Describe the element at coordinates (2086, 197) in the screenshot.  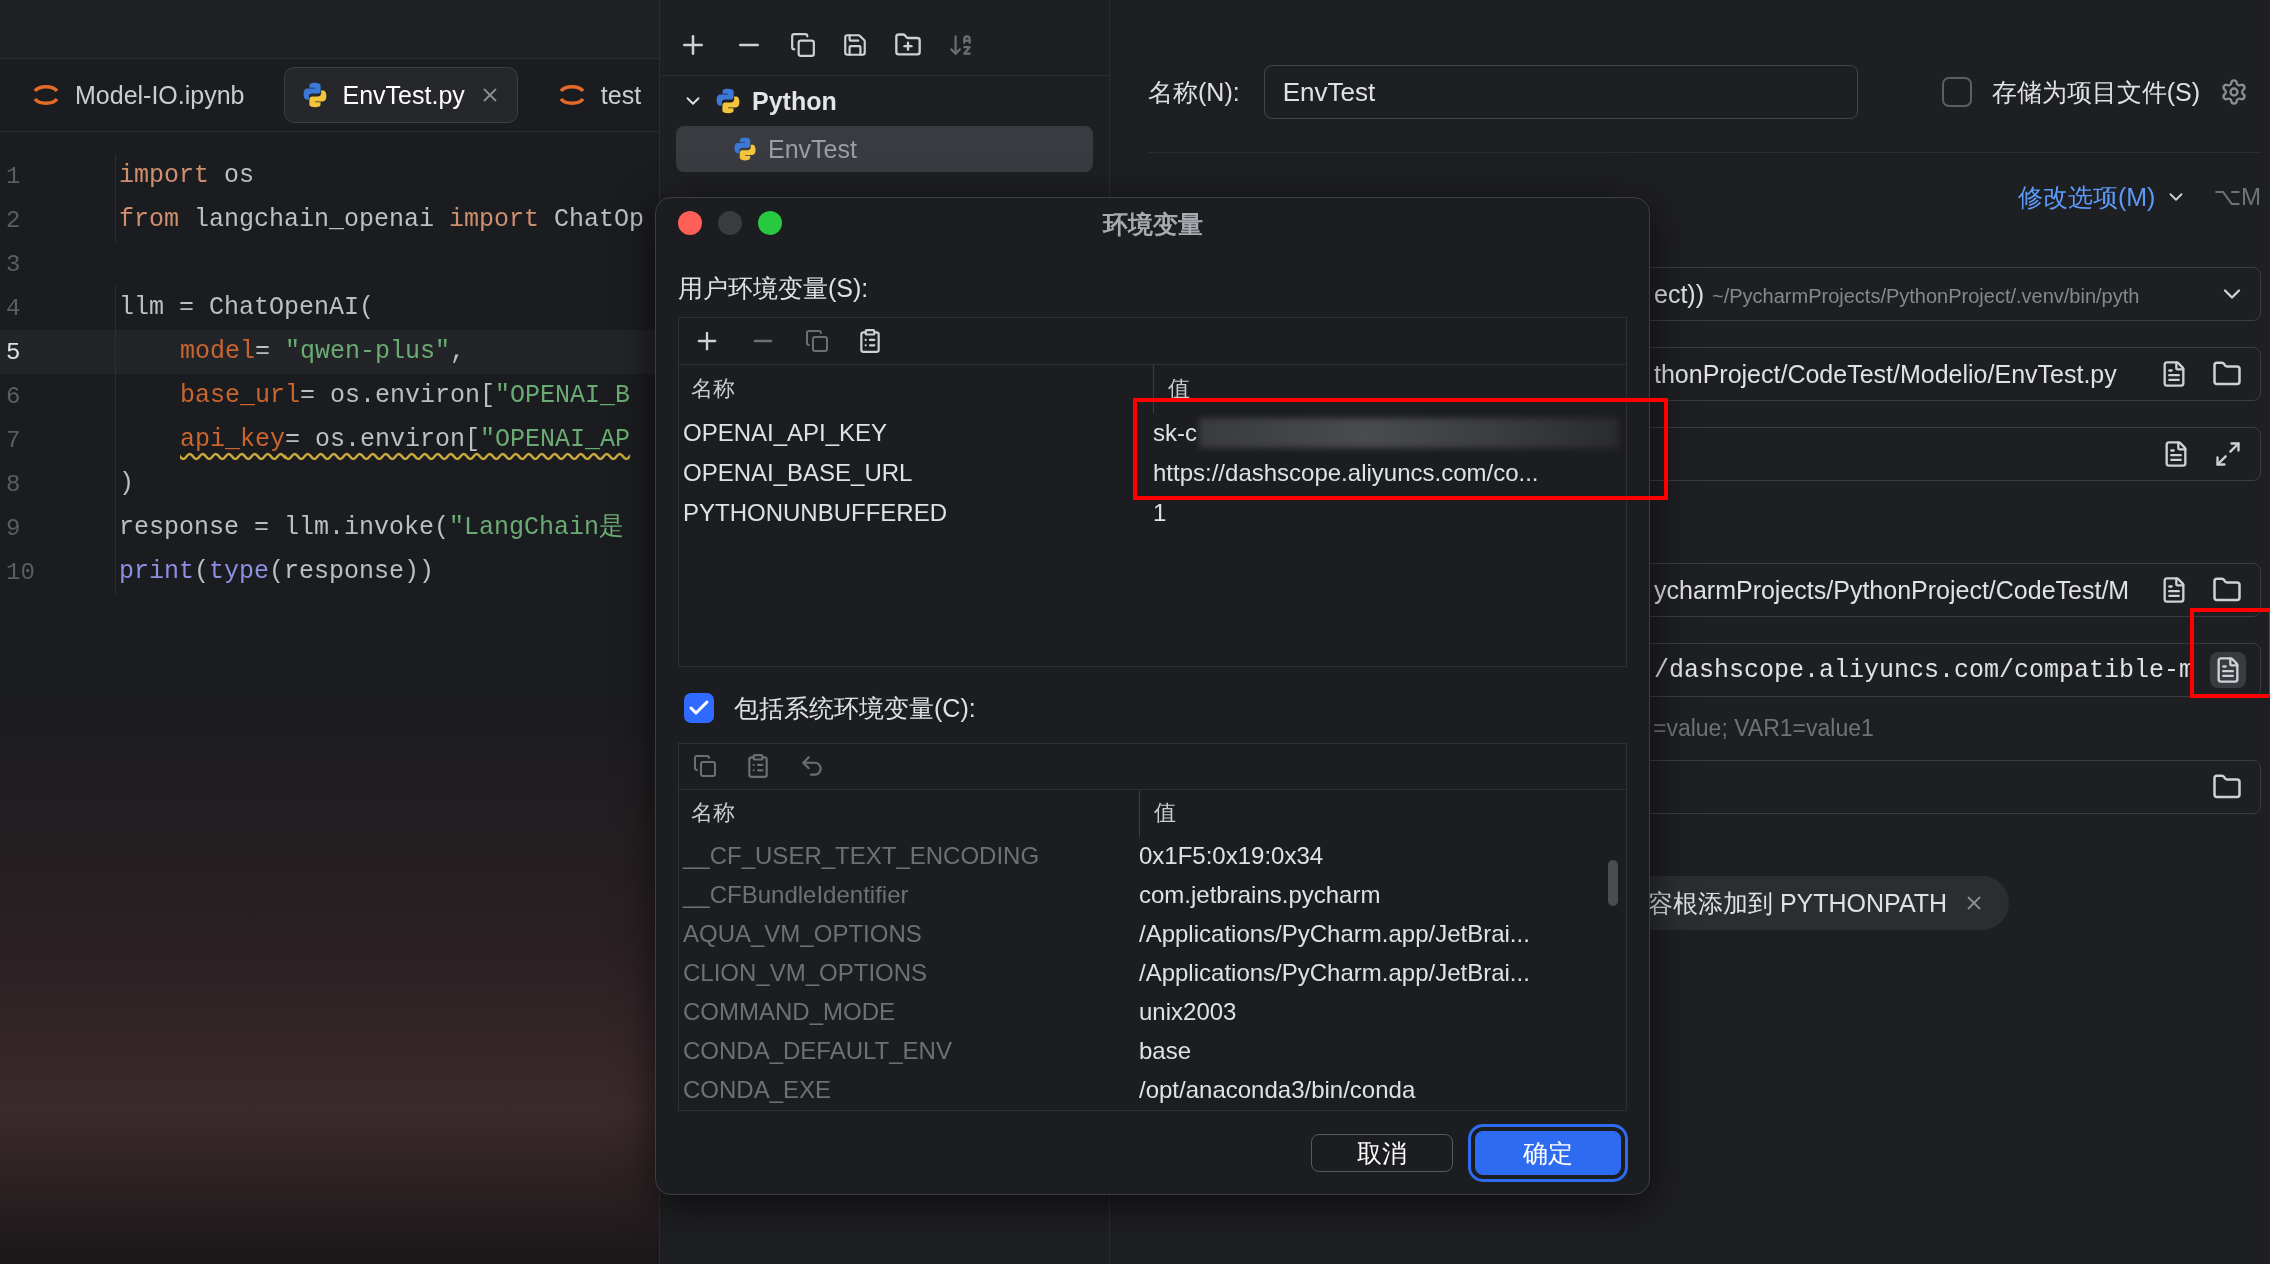
I see `modify-options-link: 修改选项(M)` at that location.